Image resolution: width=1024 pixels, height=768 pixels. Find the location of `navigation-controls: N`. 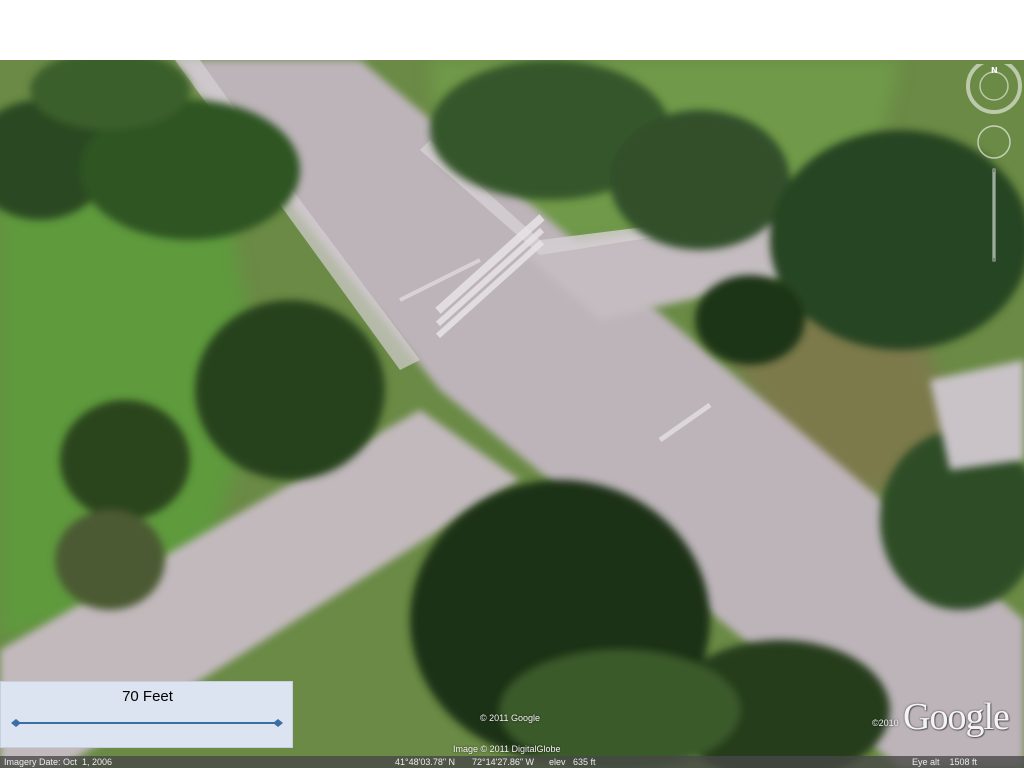

navigation-controls: N is located at coordinates (992, 162).